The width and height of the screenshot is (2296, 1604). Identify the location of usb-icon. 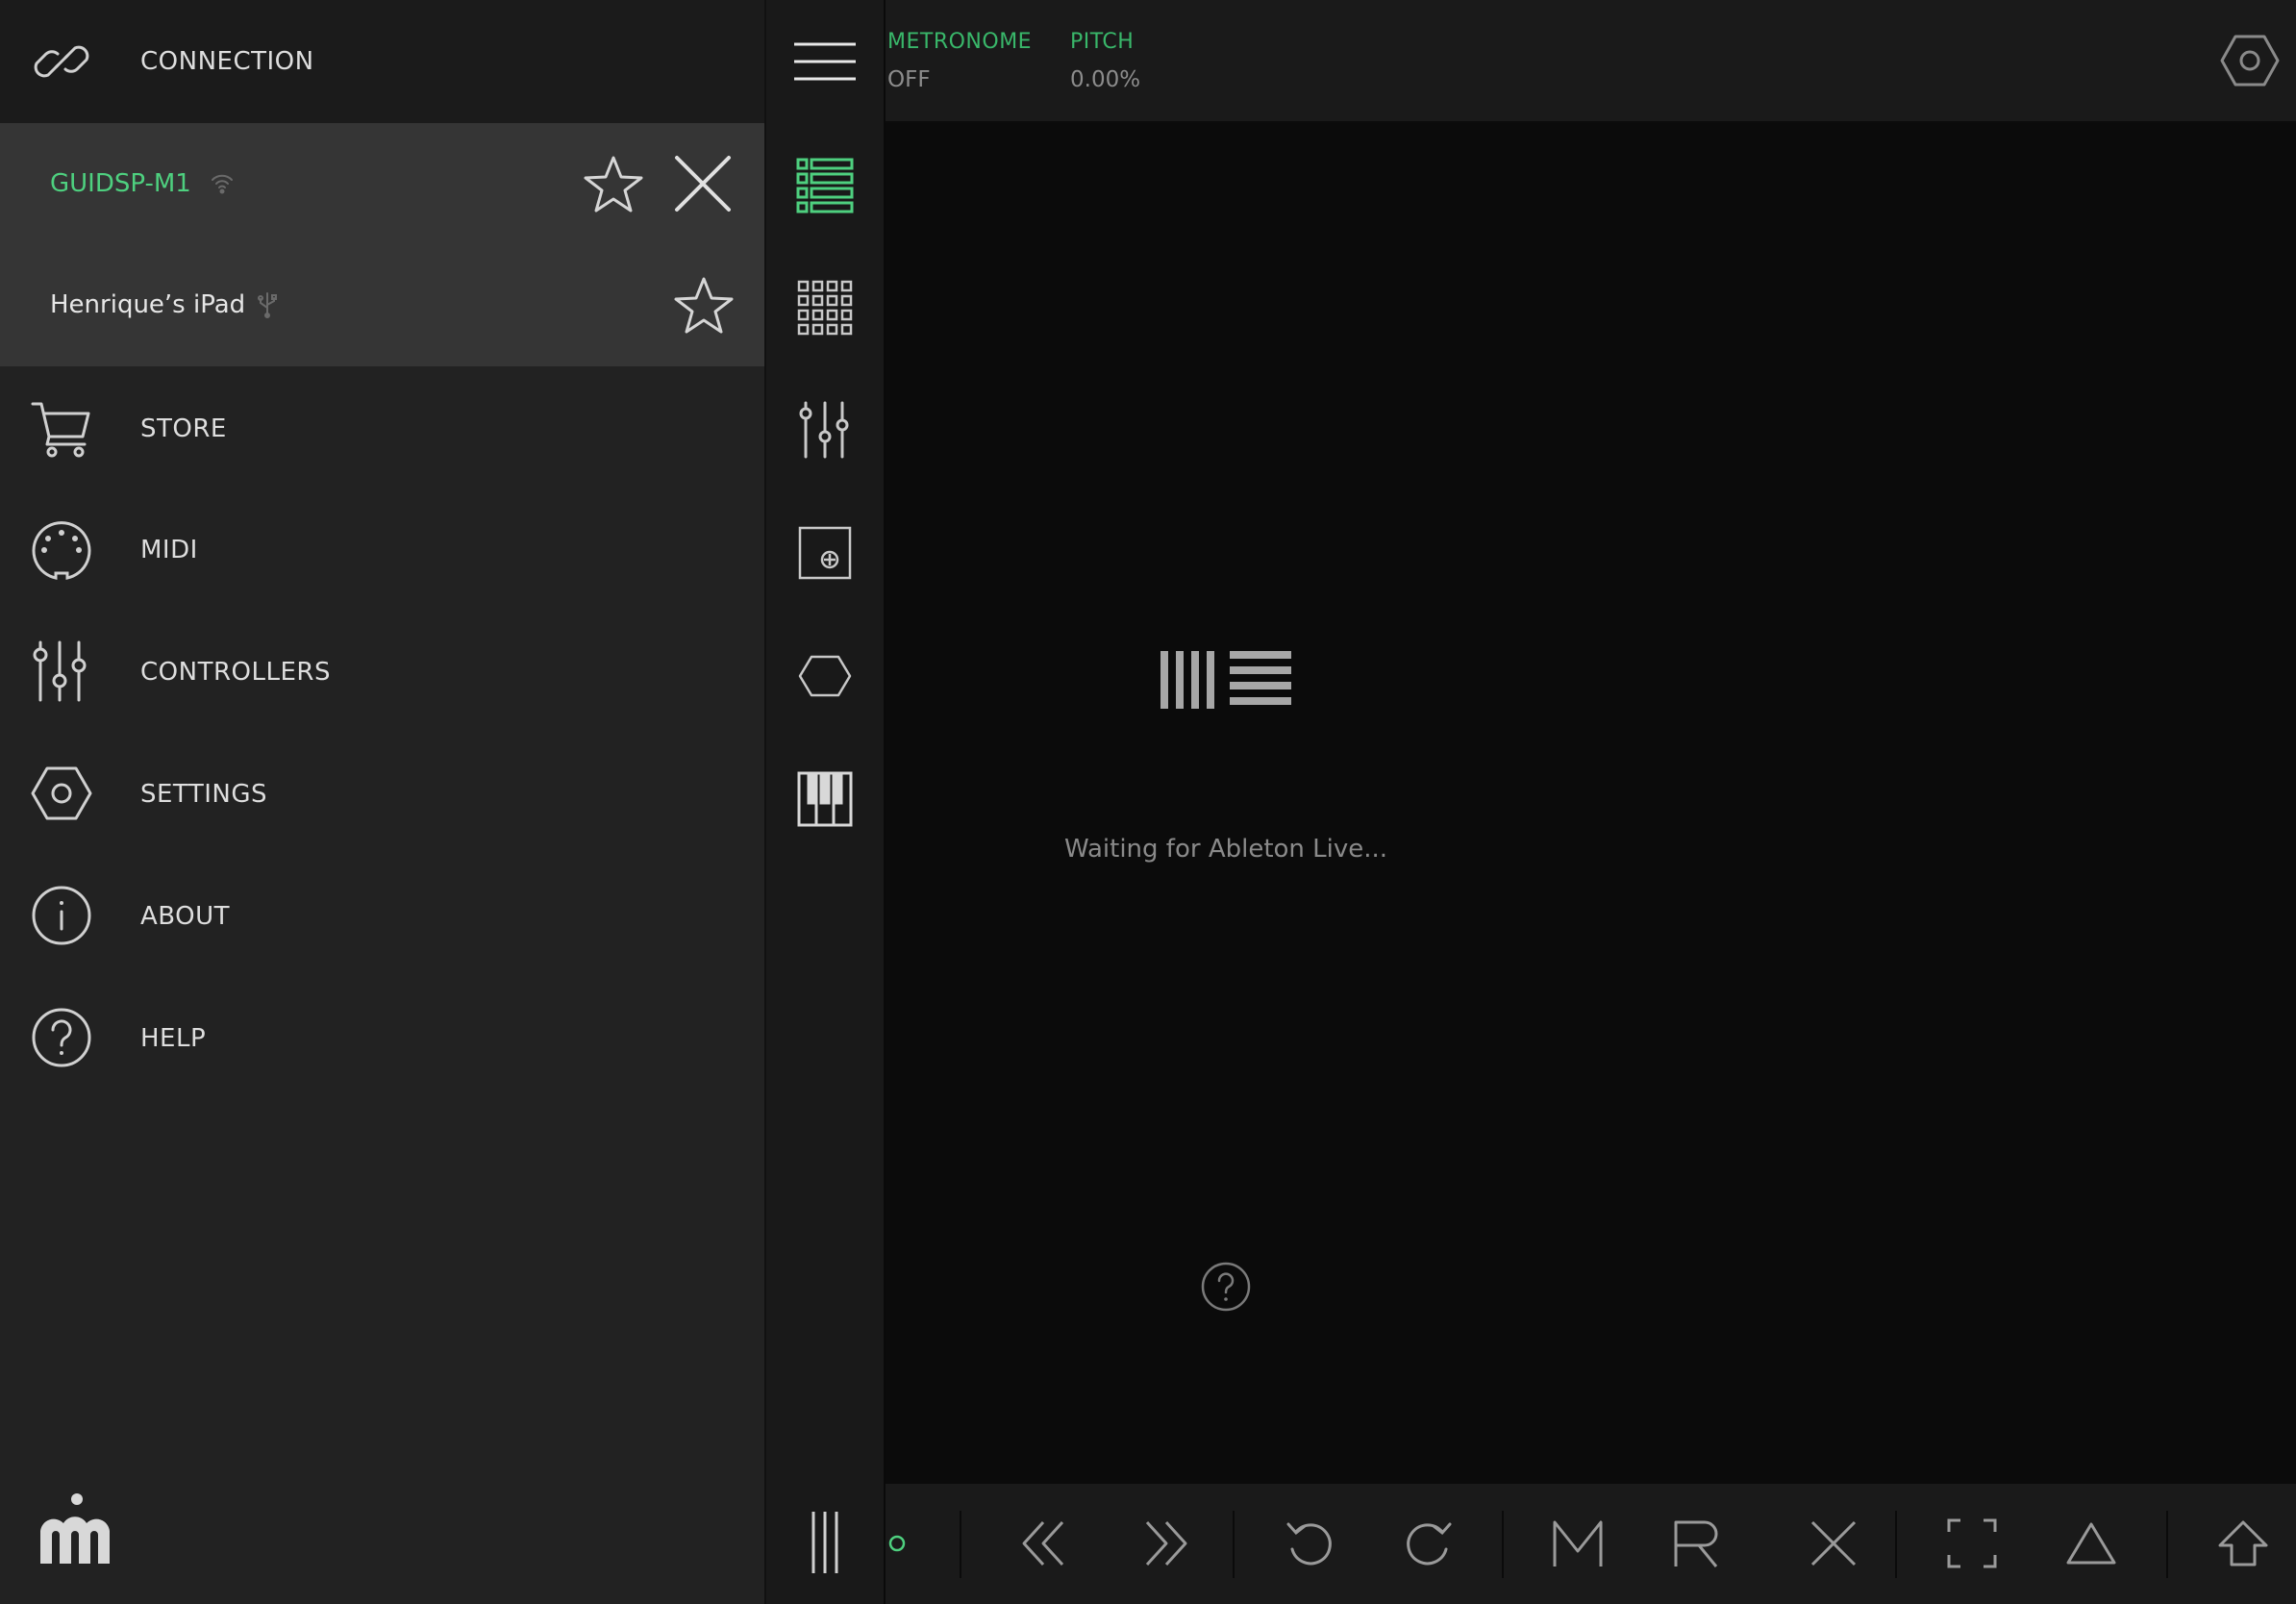
(267, 304).